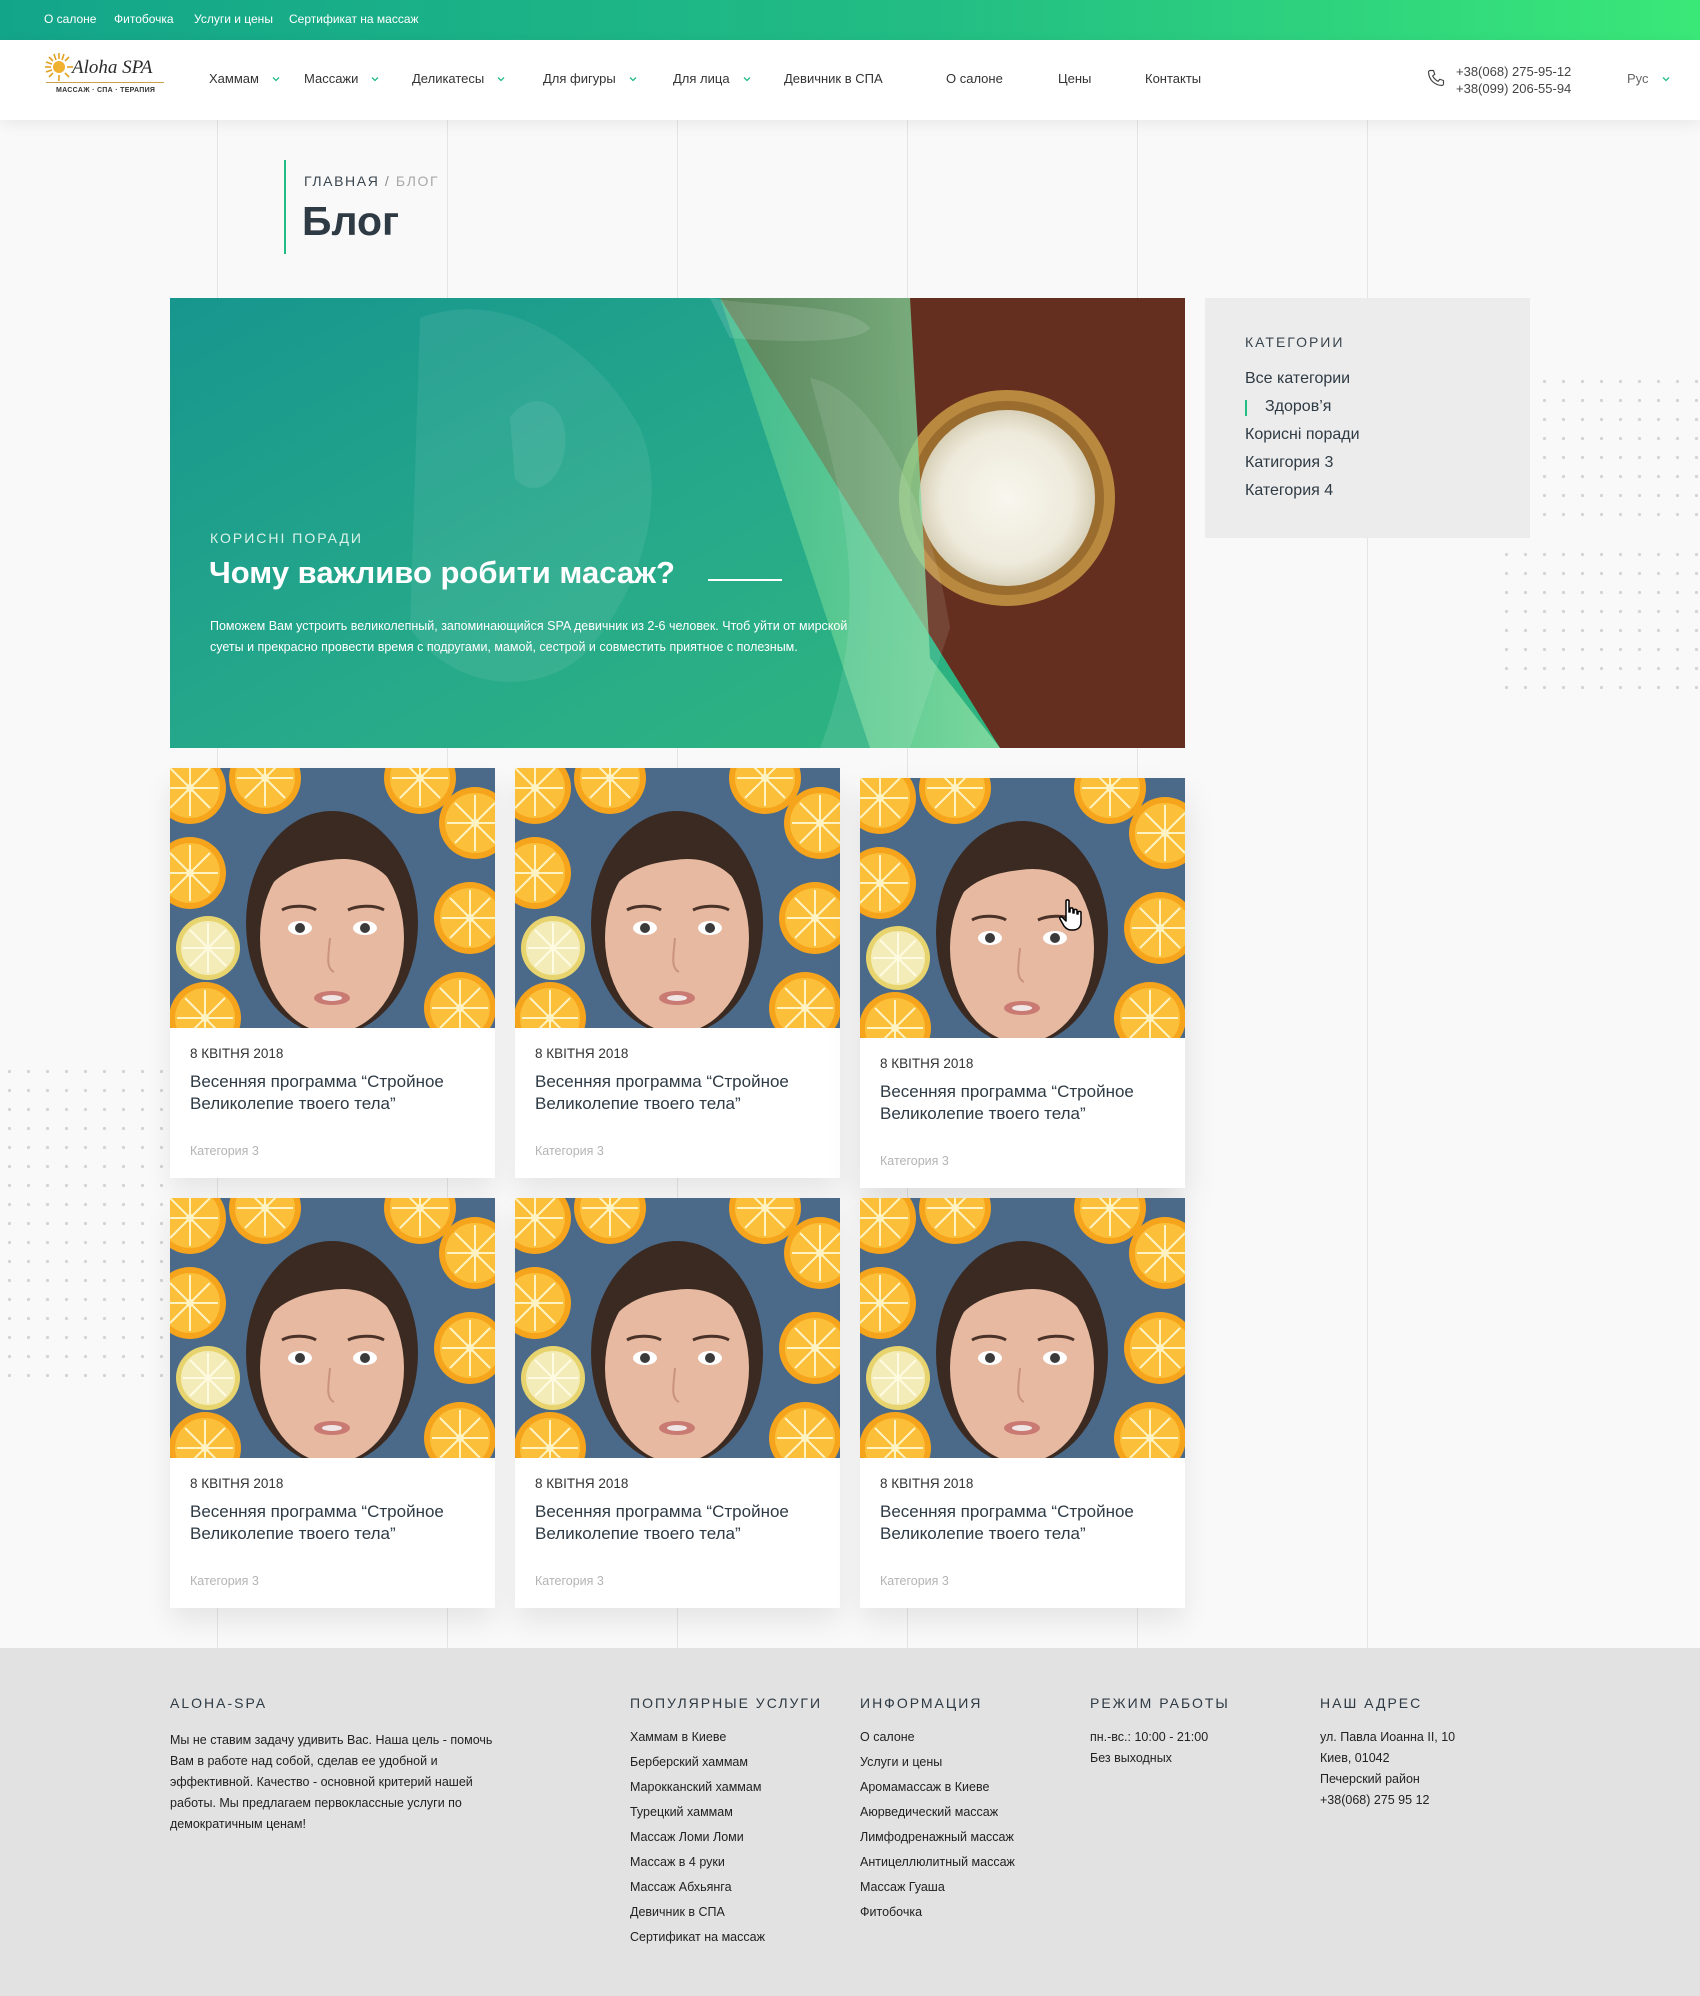 The width and height of the screenshot is (1700, 1996). What do you see at coordinates (1371, 1703) in the screenshot?
I see `footer-address-title: НАШ АДРЕС` at bounding box center [1371, 1703].